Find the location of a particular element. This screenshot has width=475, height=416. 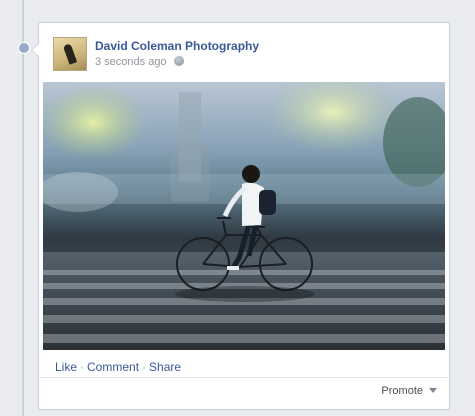

timeline-dot is located at coordinates (24, 48).